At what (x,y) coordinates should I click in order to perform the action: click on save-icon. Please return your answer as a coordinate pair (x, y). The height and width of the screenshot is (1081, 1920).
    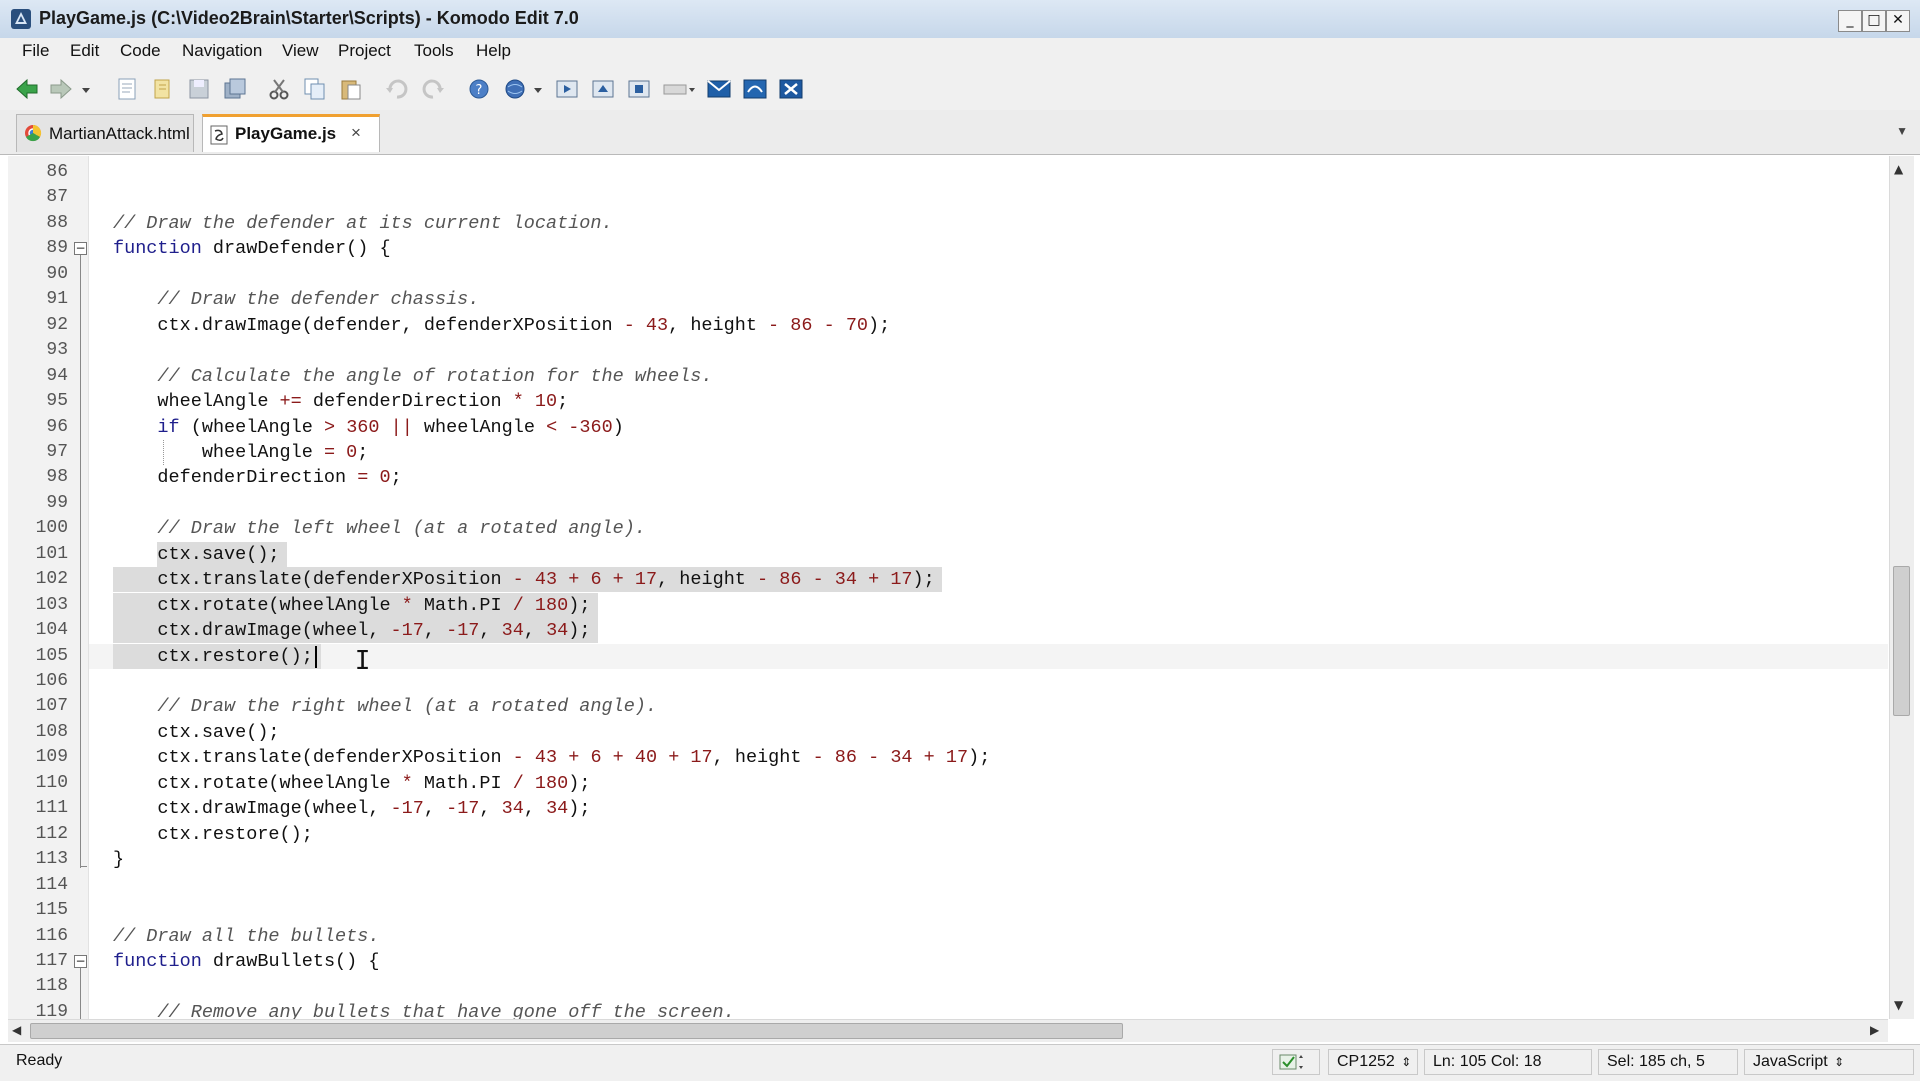
    Looking at the image, I should click on (199, 89).